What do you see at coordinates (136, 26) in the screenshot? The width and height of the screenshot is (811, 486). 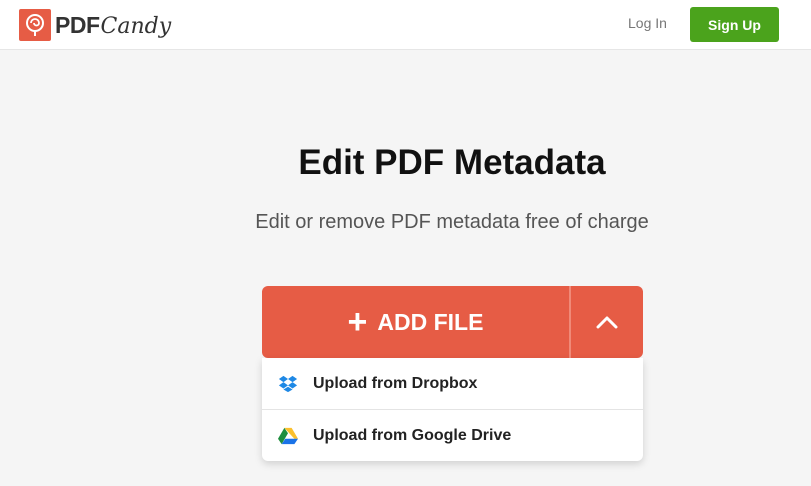 I see `logo-candy-text: Candy` at bounding box center [136, 26].